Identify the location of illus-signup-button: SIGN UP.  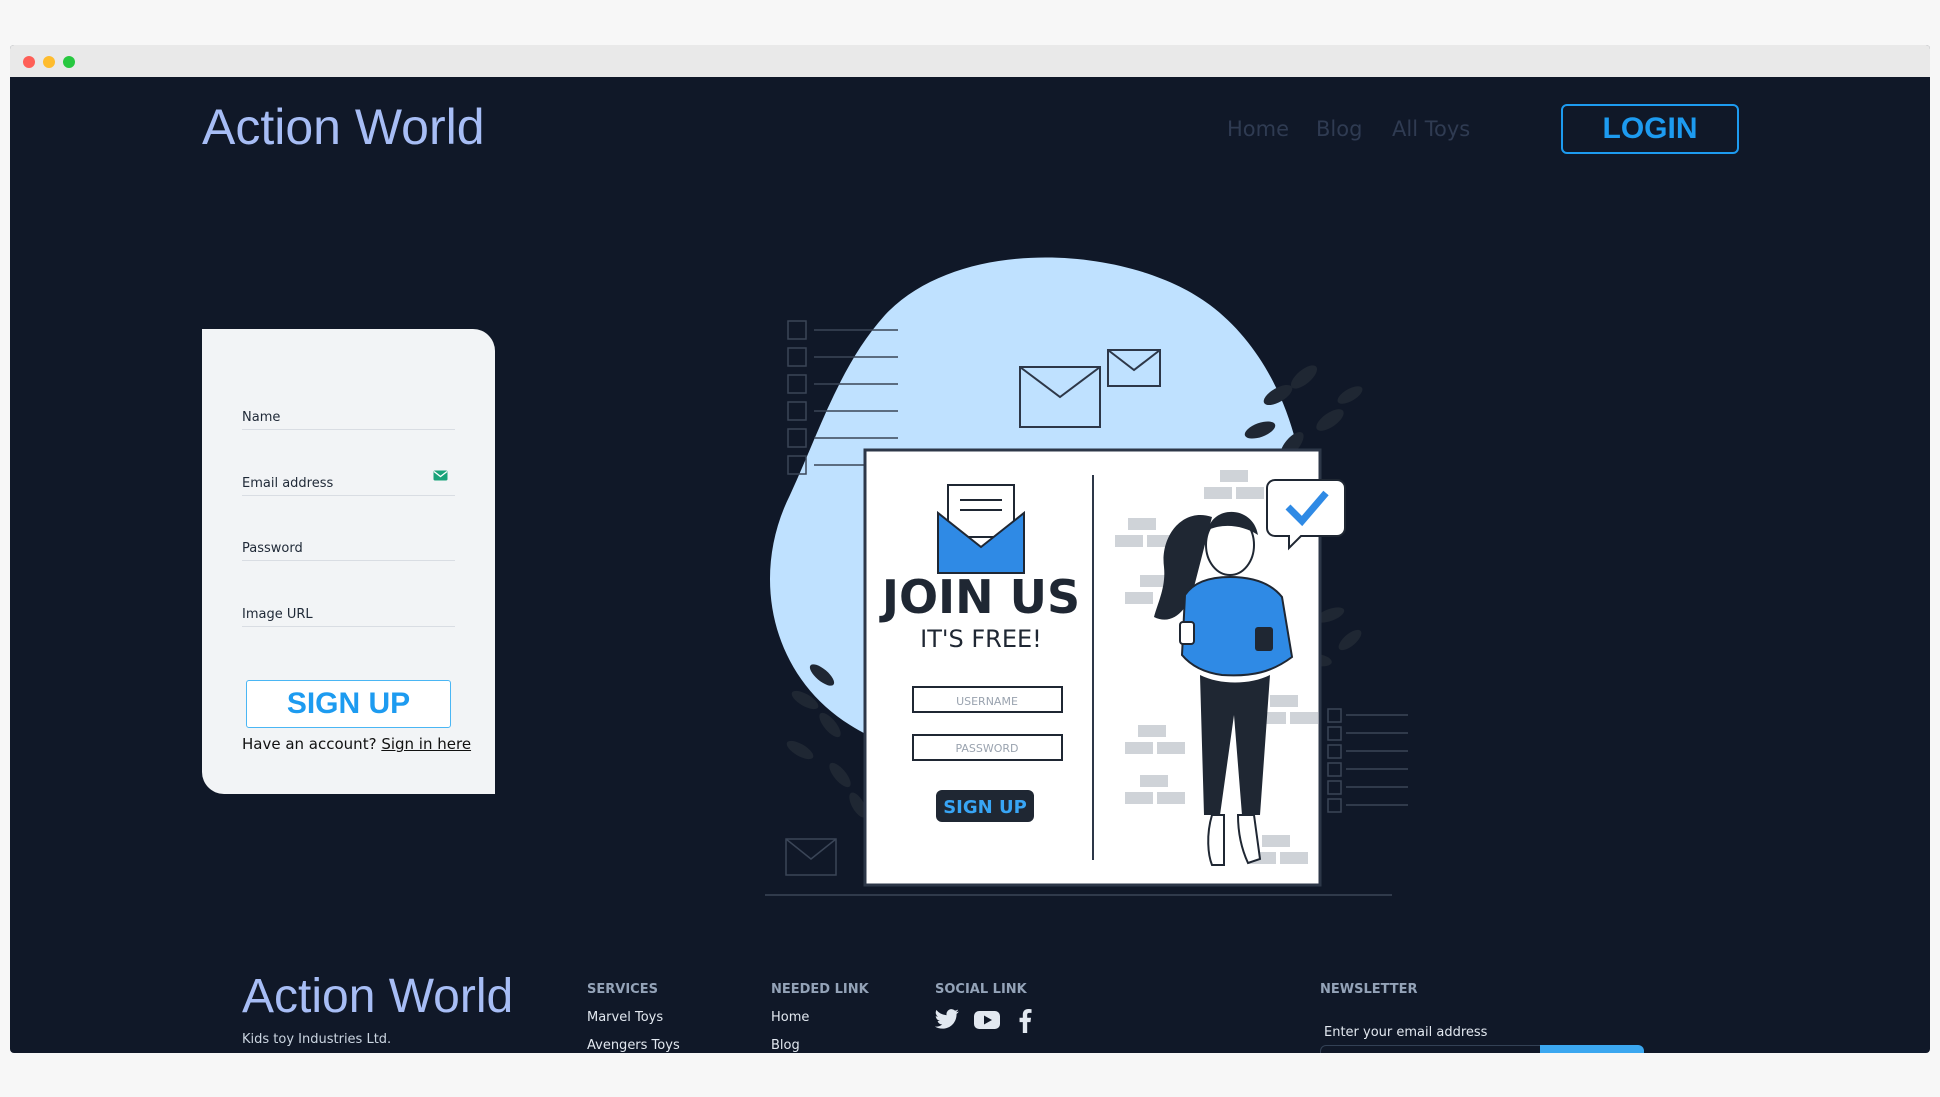
(985, 807).